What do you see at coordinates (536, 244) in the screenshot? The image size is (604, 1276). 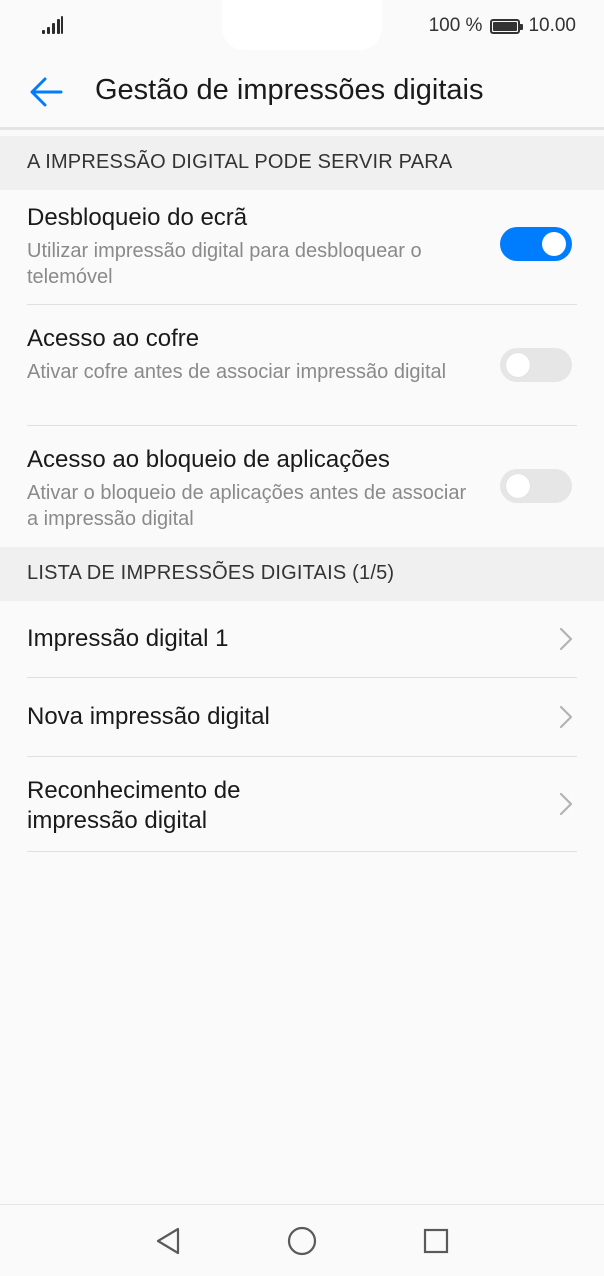 I see `screen-unlock-toggle` at bounding box center [536, 244].